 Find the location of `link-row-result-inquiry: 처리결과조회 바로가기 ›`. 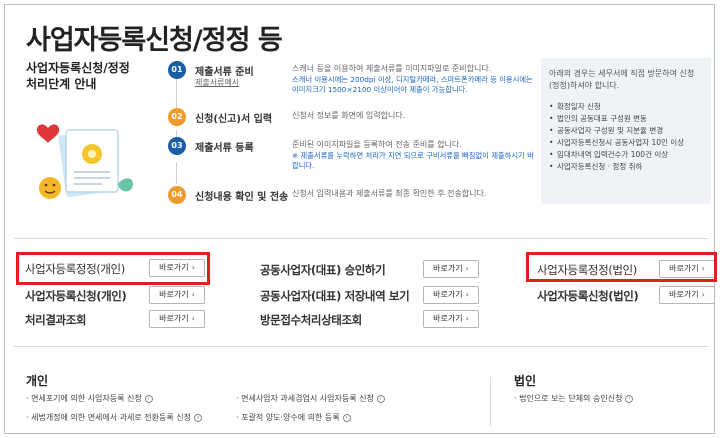

link-row-result-inquiry: 처리결과조회 바로가기 › is located at coordinates (115, 320).